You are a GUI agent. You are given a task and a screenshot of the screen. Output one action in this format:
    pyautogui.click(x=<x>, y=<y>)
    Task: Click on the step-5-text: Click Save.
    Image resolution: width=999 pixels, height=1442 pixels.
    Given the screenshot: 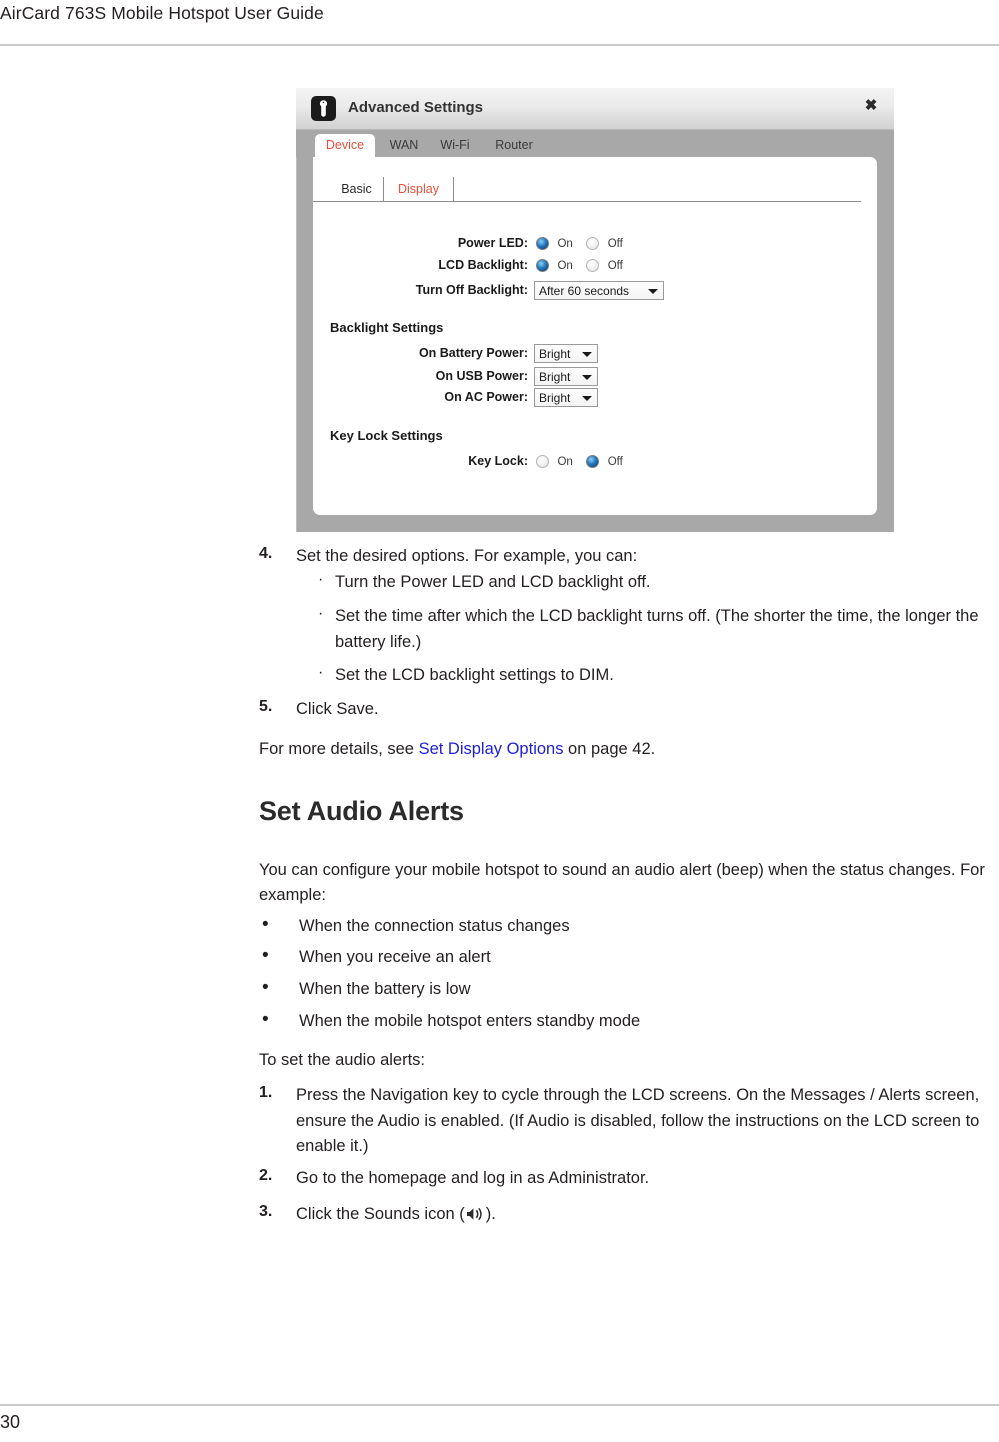 What is the action you would take?
    pyautogui.click(x=337, y=709)
    